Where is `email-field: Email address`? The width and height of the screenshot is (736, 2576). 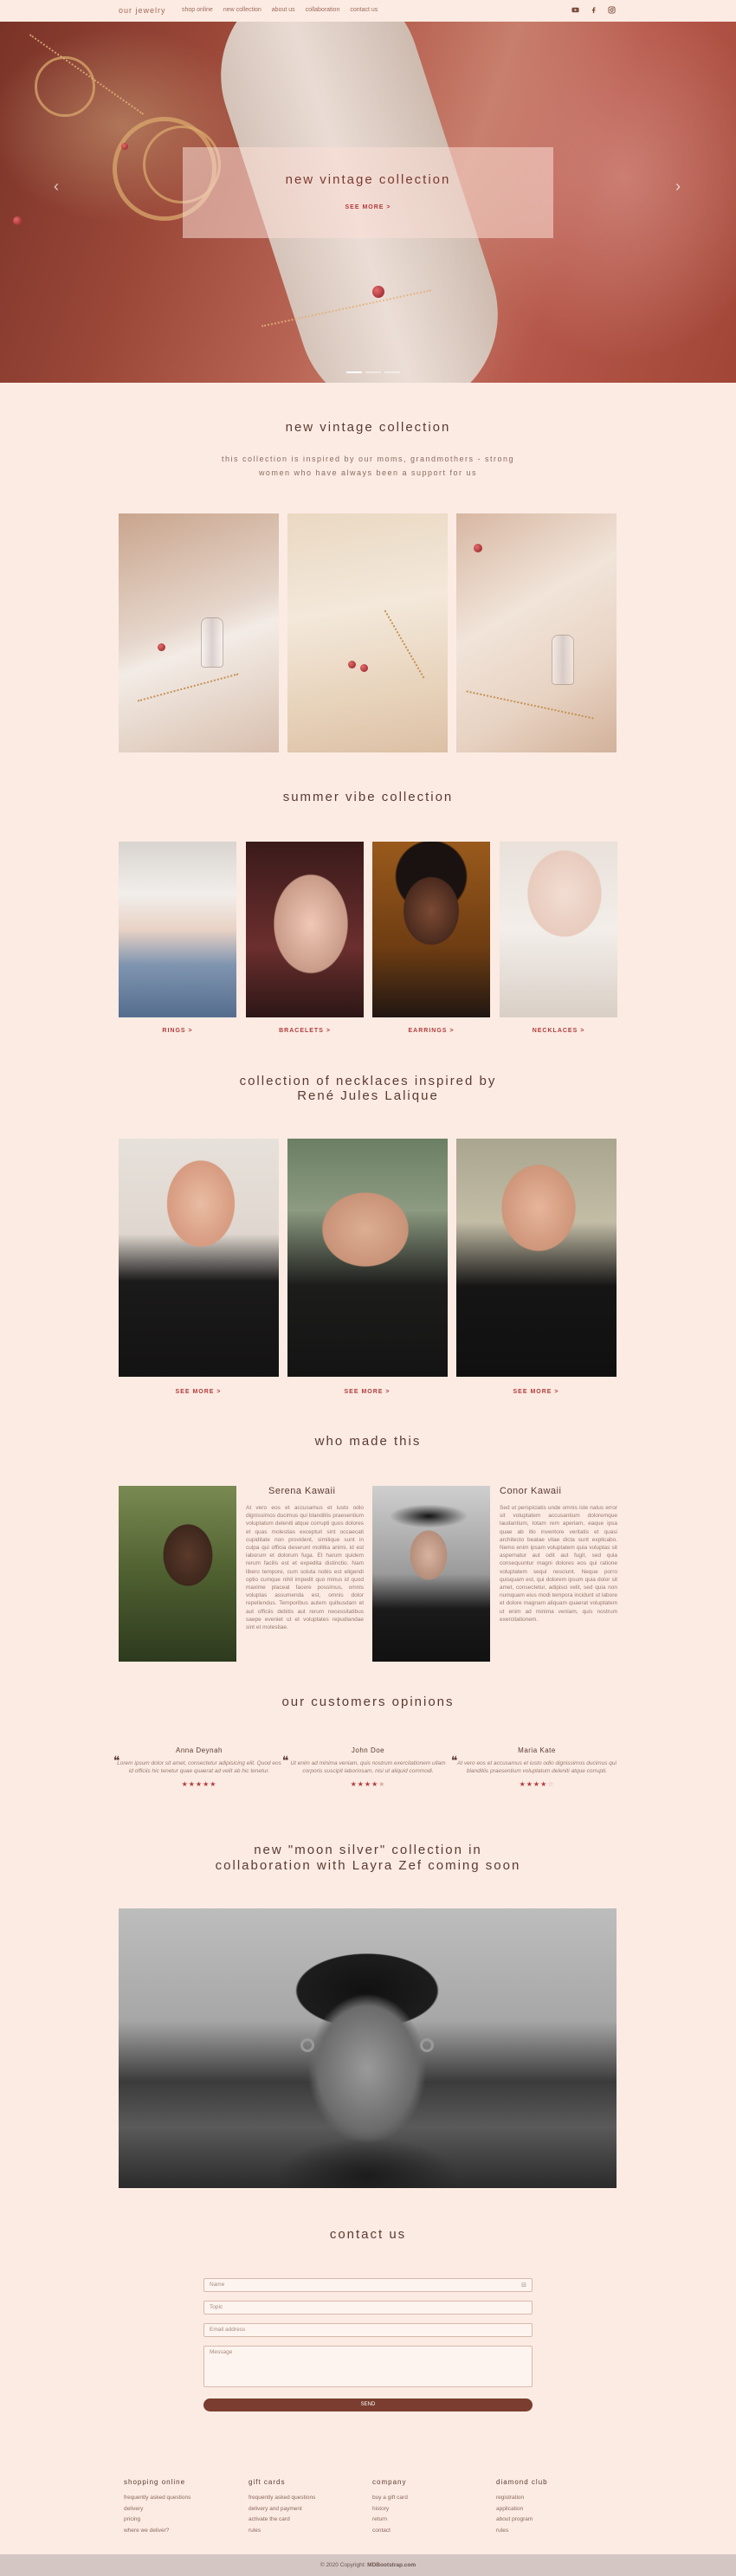 email-field: Email address is located at coordinates (368, 2330).